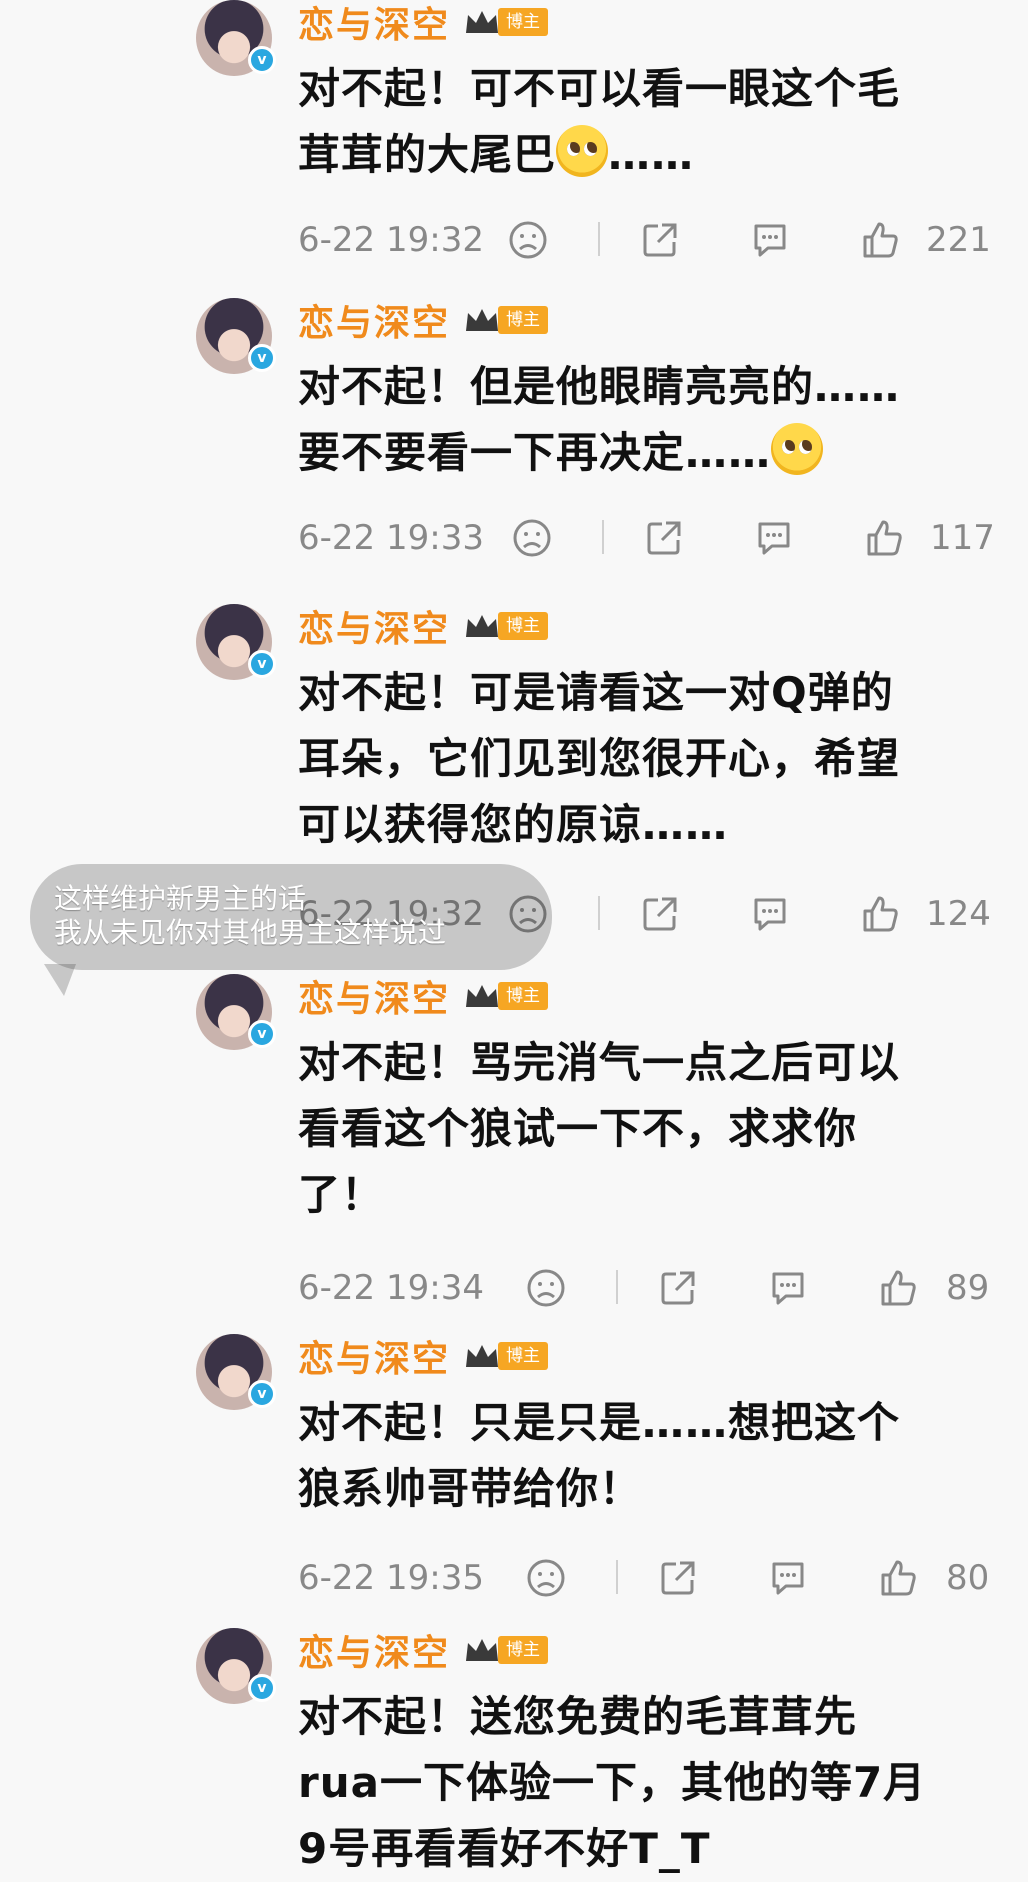  I want to click on comment-line: 看看这个狼试一下不，求求你, so click(578, 1128).